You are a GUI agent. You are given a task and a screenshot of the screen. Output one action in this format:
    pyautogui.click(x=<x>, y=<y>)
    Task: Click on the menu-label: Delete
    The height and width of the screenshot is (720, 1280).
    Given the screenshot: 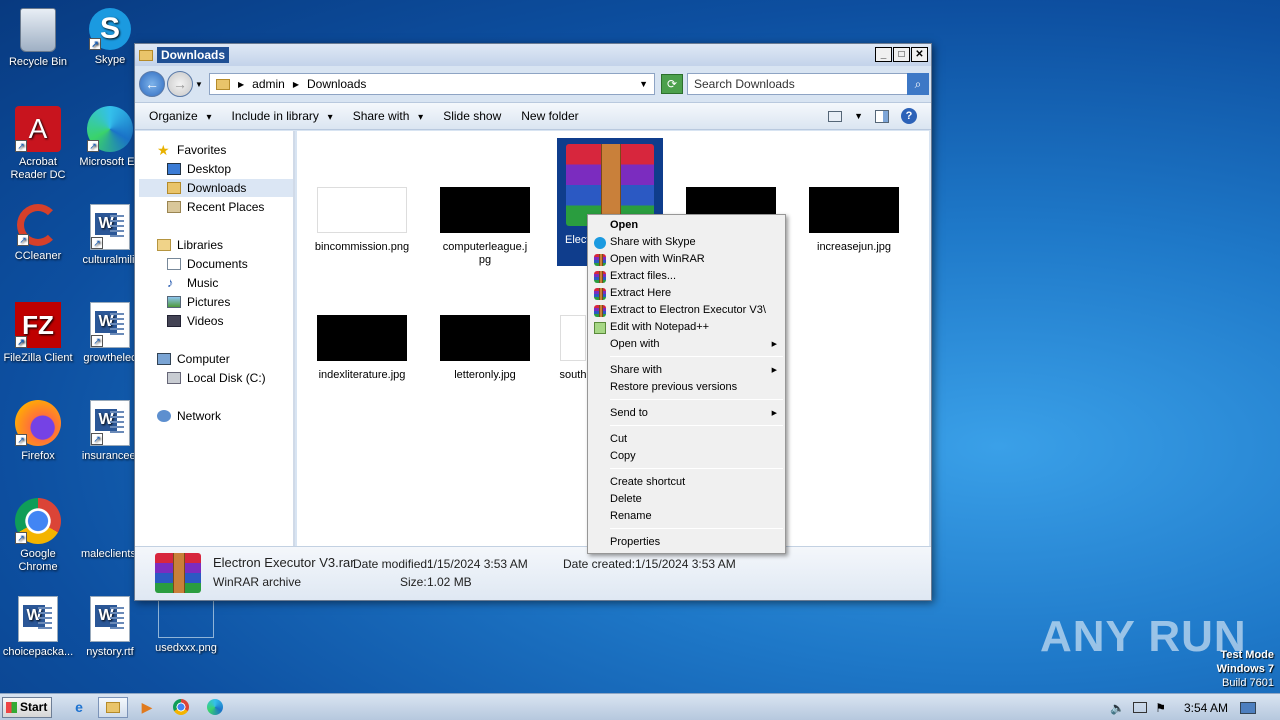 What is the action you would take?
    pyautogui.click(x=626, y=499)
    